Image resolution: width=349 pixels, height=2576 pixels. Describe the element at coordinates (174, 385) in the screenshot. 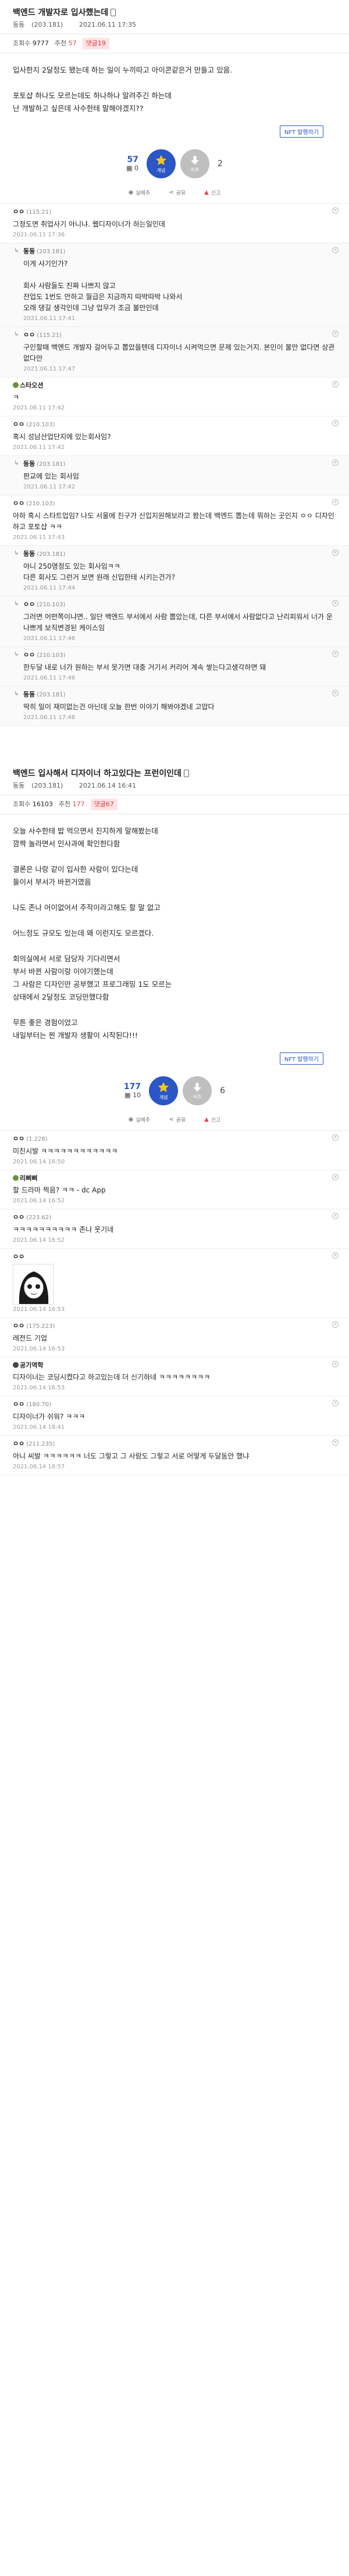

I see `comment-author: 스타오션` at that location.